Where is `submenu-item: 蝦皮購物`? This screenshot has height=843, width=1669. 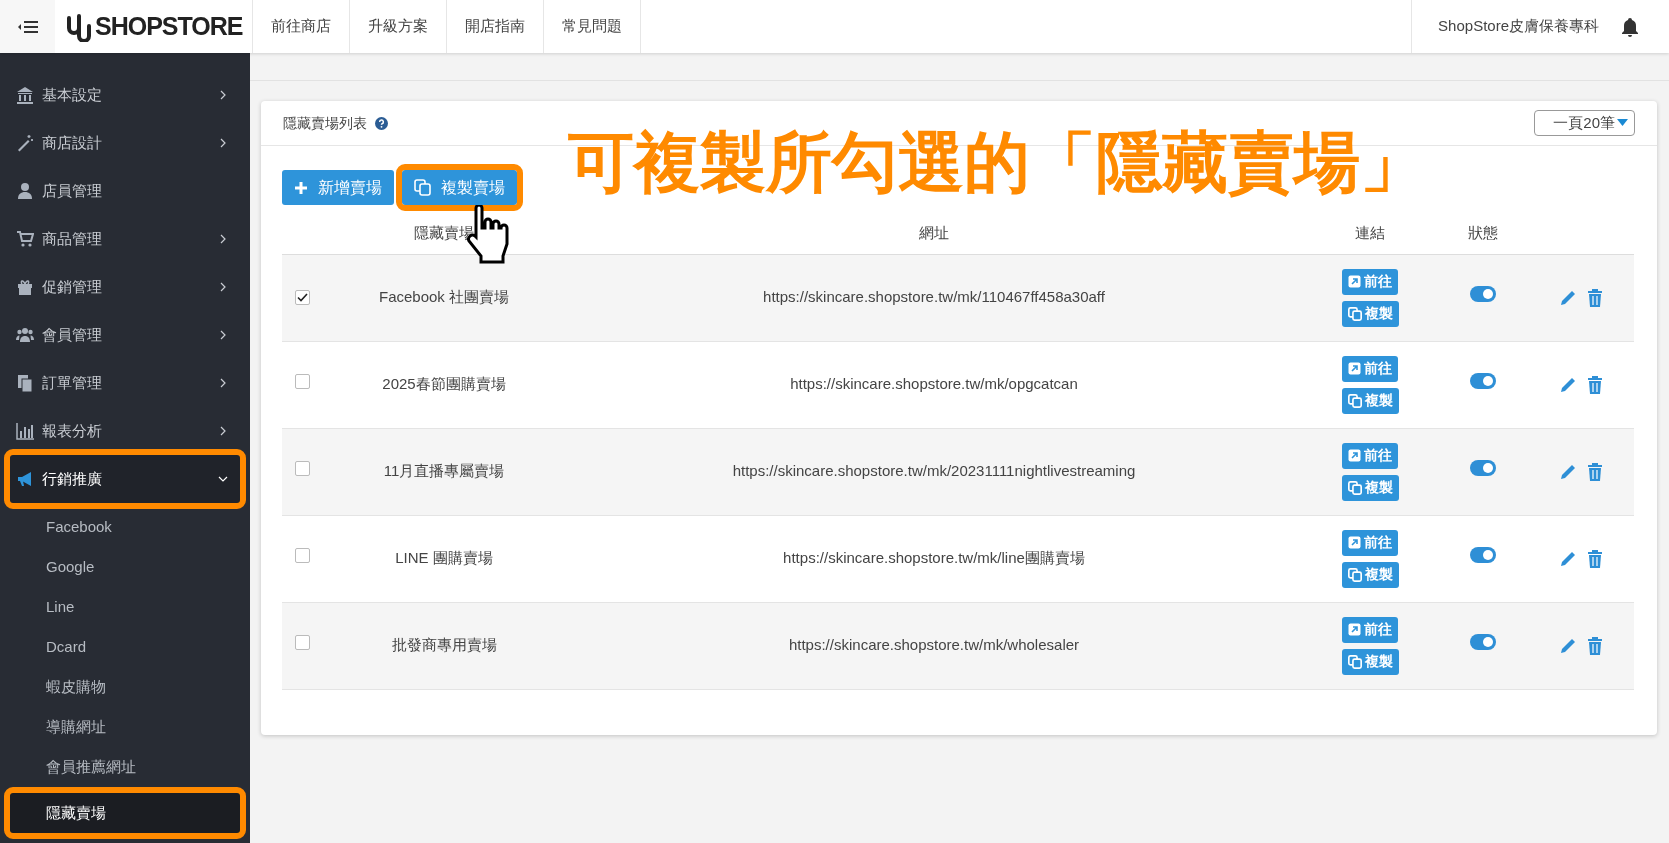
submenu-item: 蝦皮購物 is located at coordinates (125, 687).